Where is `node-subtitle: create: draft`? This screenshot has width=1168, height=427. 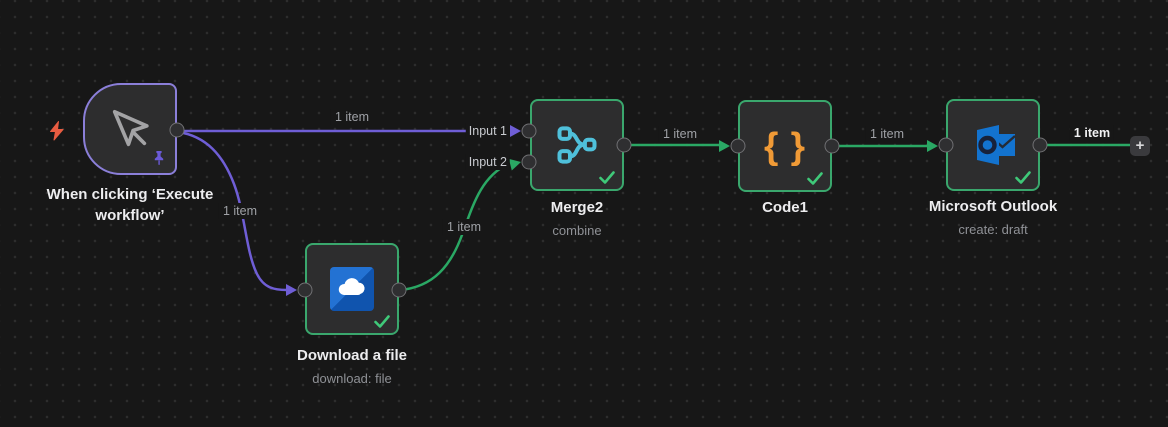
node-subtitle: create: draft is located at coordinates (993, 229).